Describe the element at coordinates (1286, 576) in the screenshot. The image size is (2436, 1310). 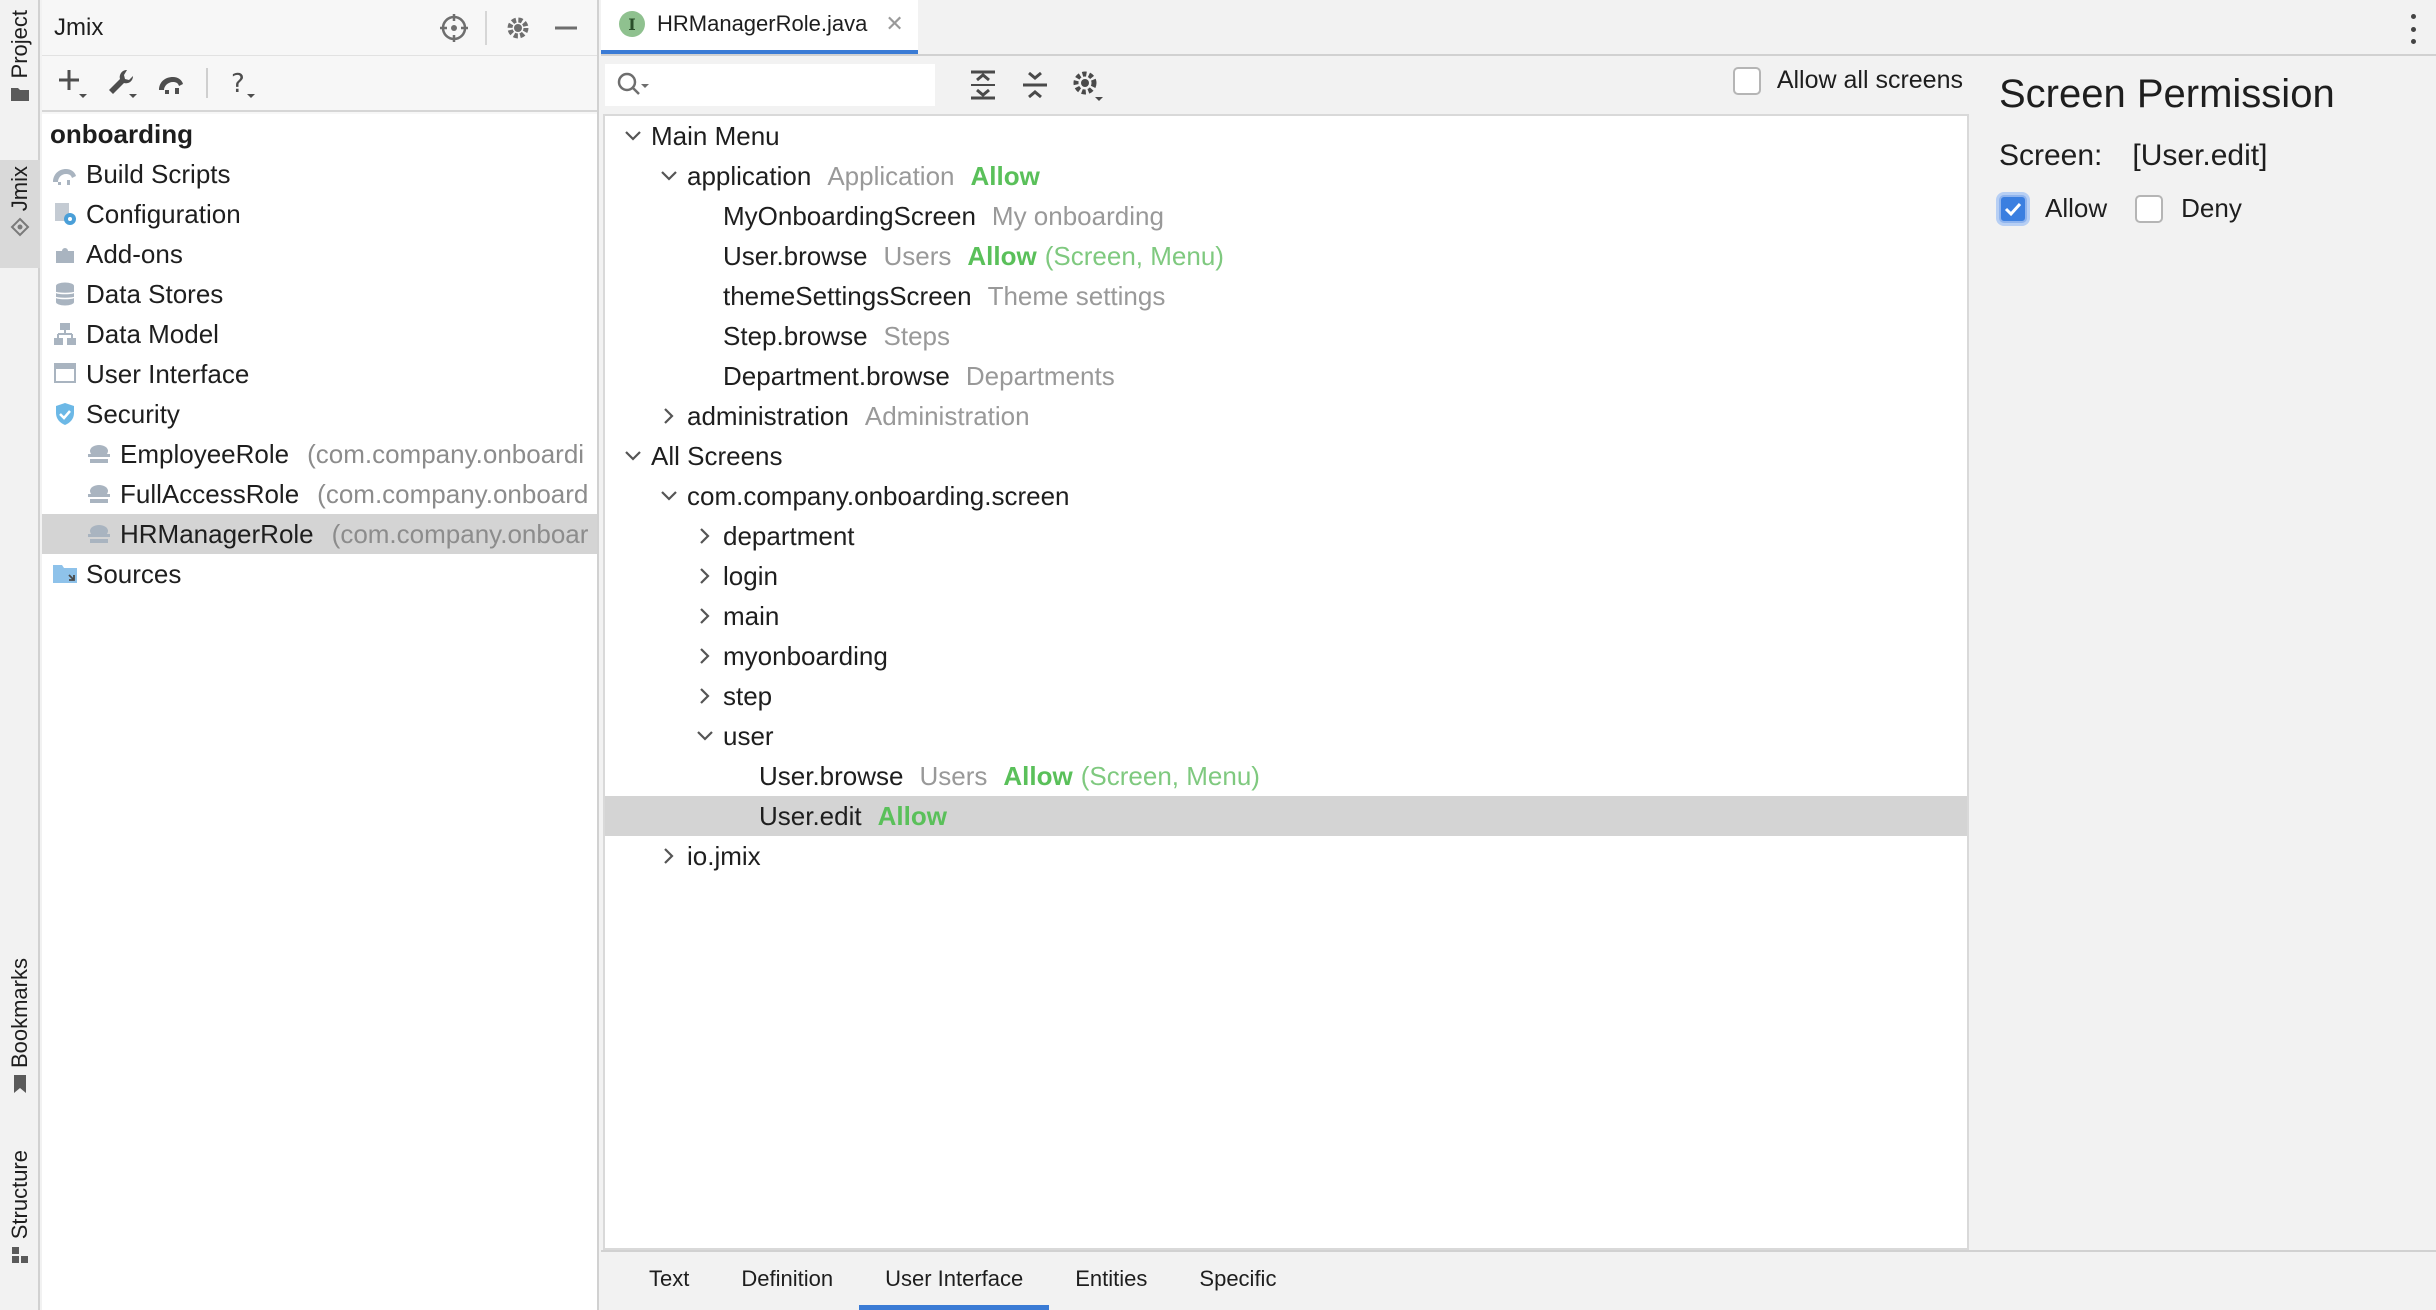
I see `permission-tree-row: login` at that location.